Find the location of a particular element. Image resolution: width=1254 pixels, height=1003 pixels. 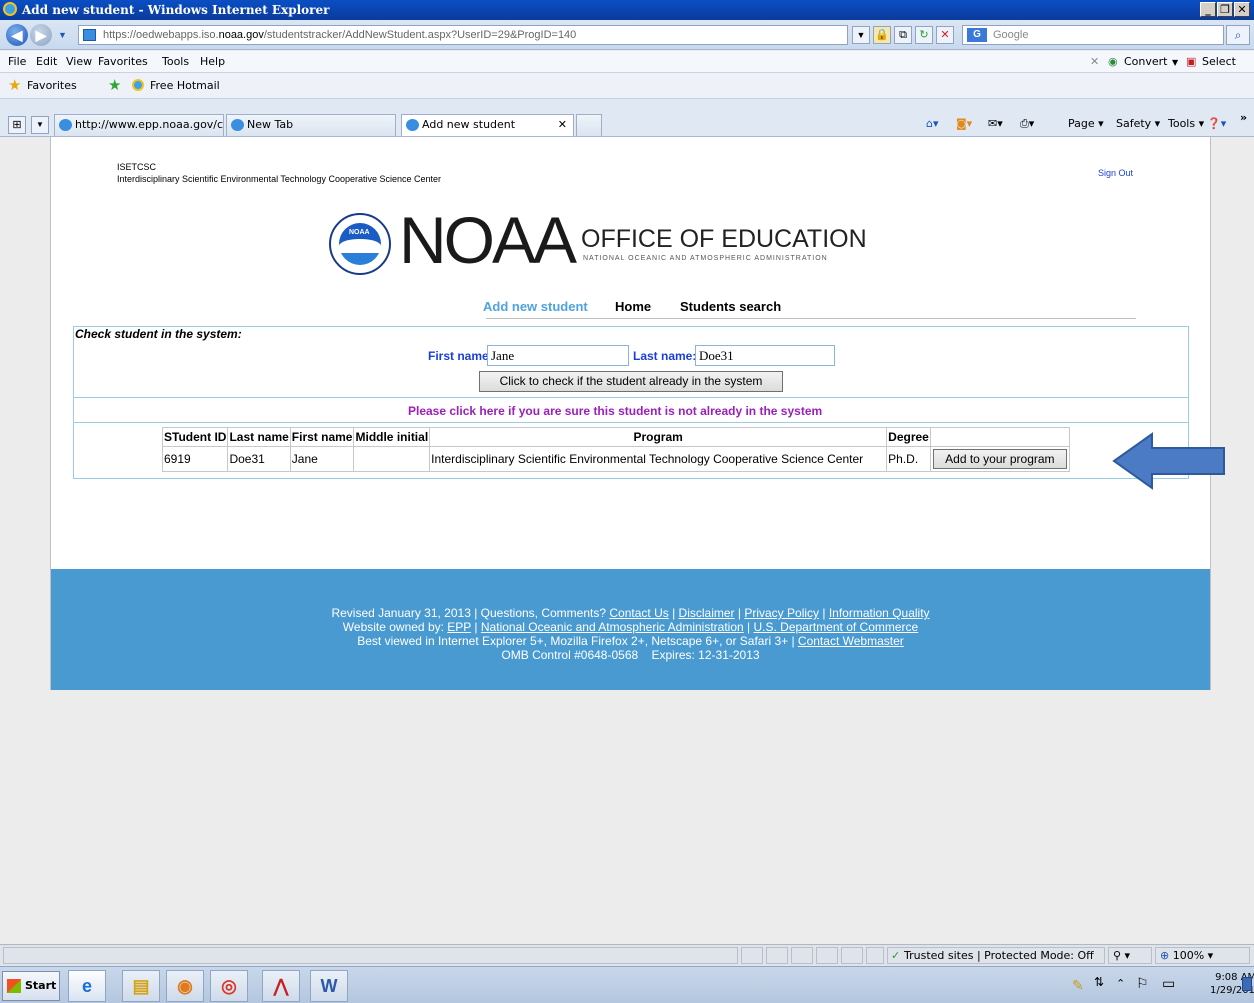

url-domain: noaa.gov is located at coordinates (241, 35).